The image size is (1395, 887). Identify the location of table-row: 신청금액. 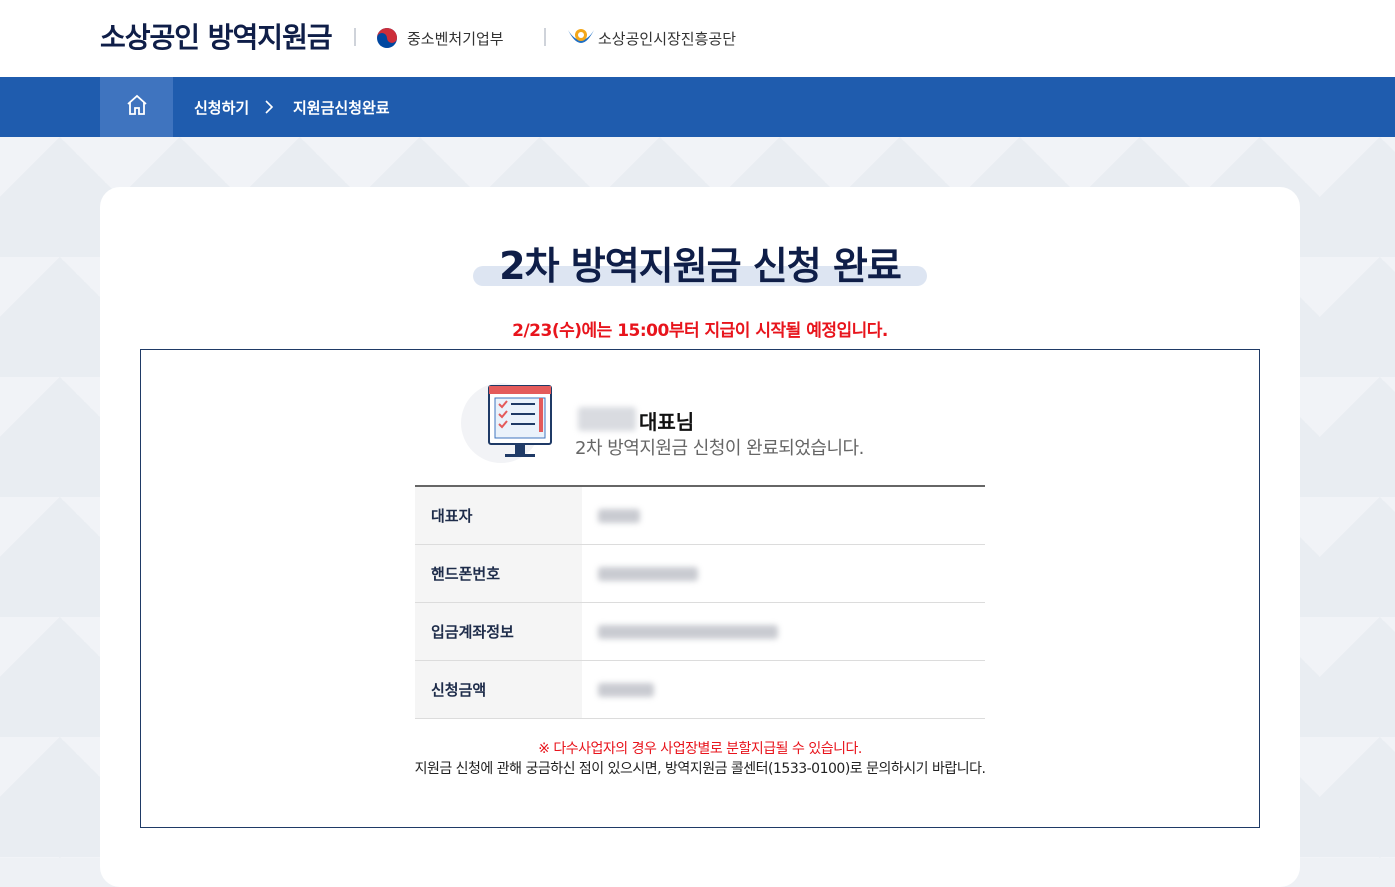
(700, 689).